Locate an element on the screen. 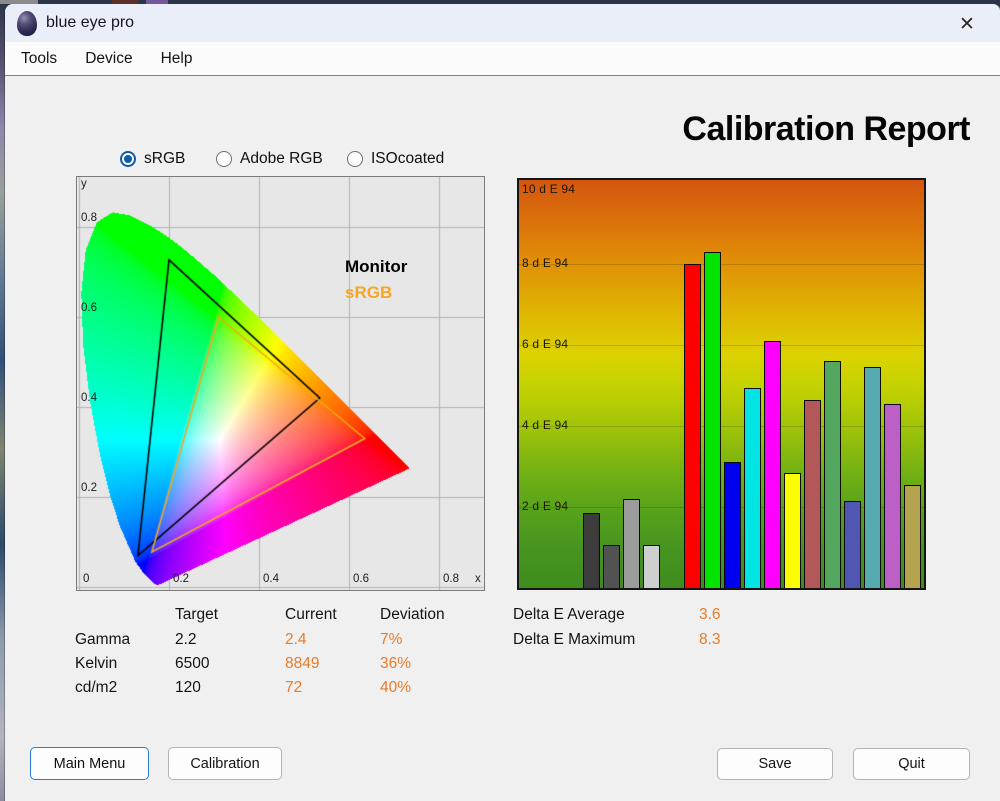  delta-e-maximum-value: 8.3 is located at coordinates (710, 639).